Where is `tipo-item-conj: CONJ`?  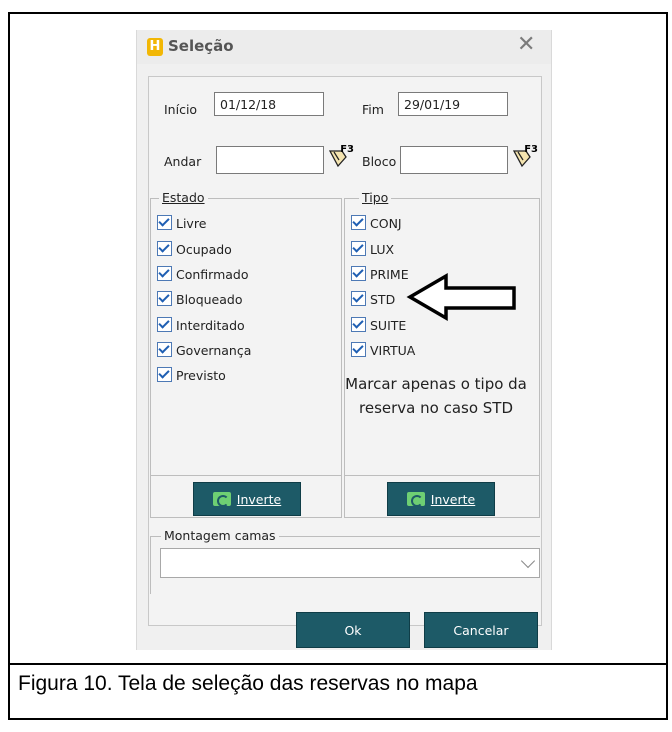
tipo-item-conj: CONJ is located at coordinates (376, 224).